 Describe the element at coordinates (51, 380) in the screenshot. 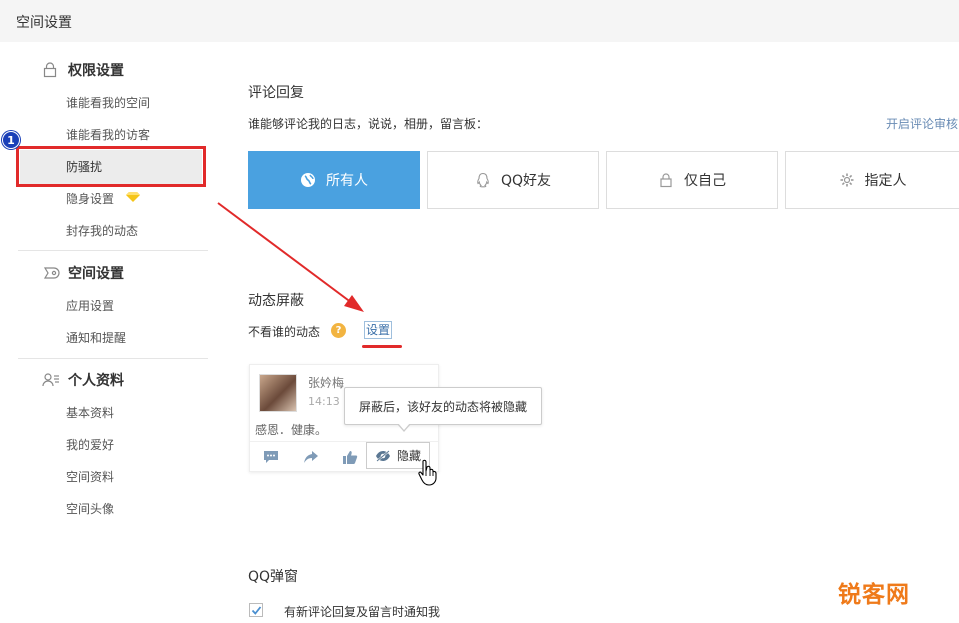

I see `profile-icon` at that location.